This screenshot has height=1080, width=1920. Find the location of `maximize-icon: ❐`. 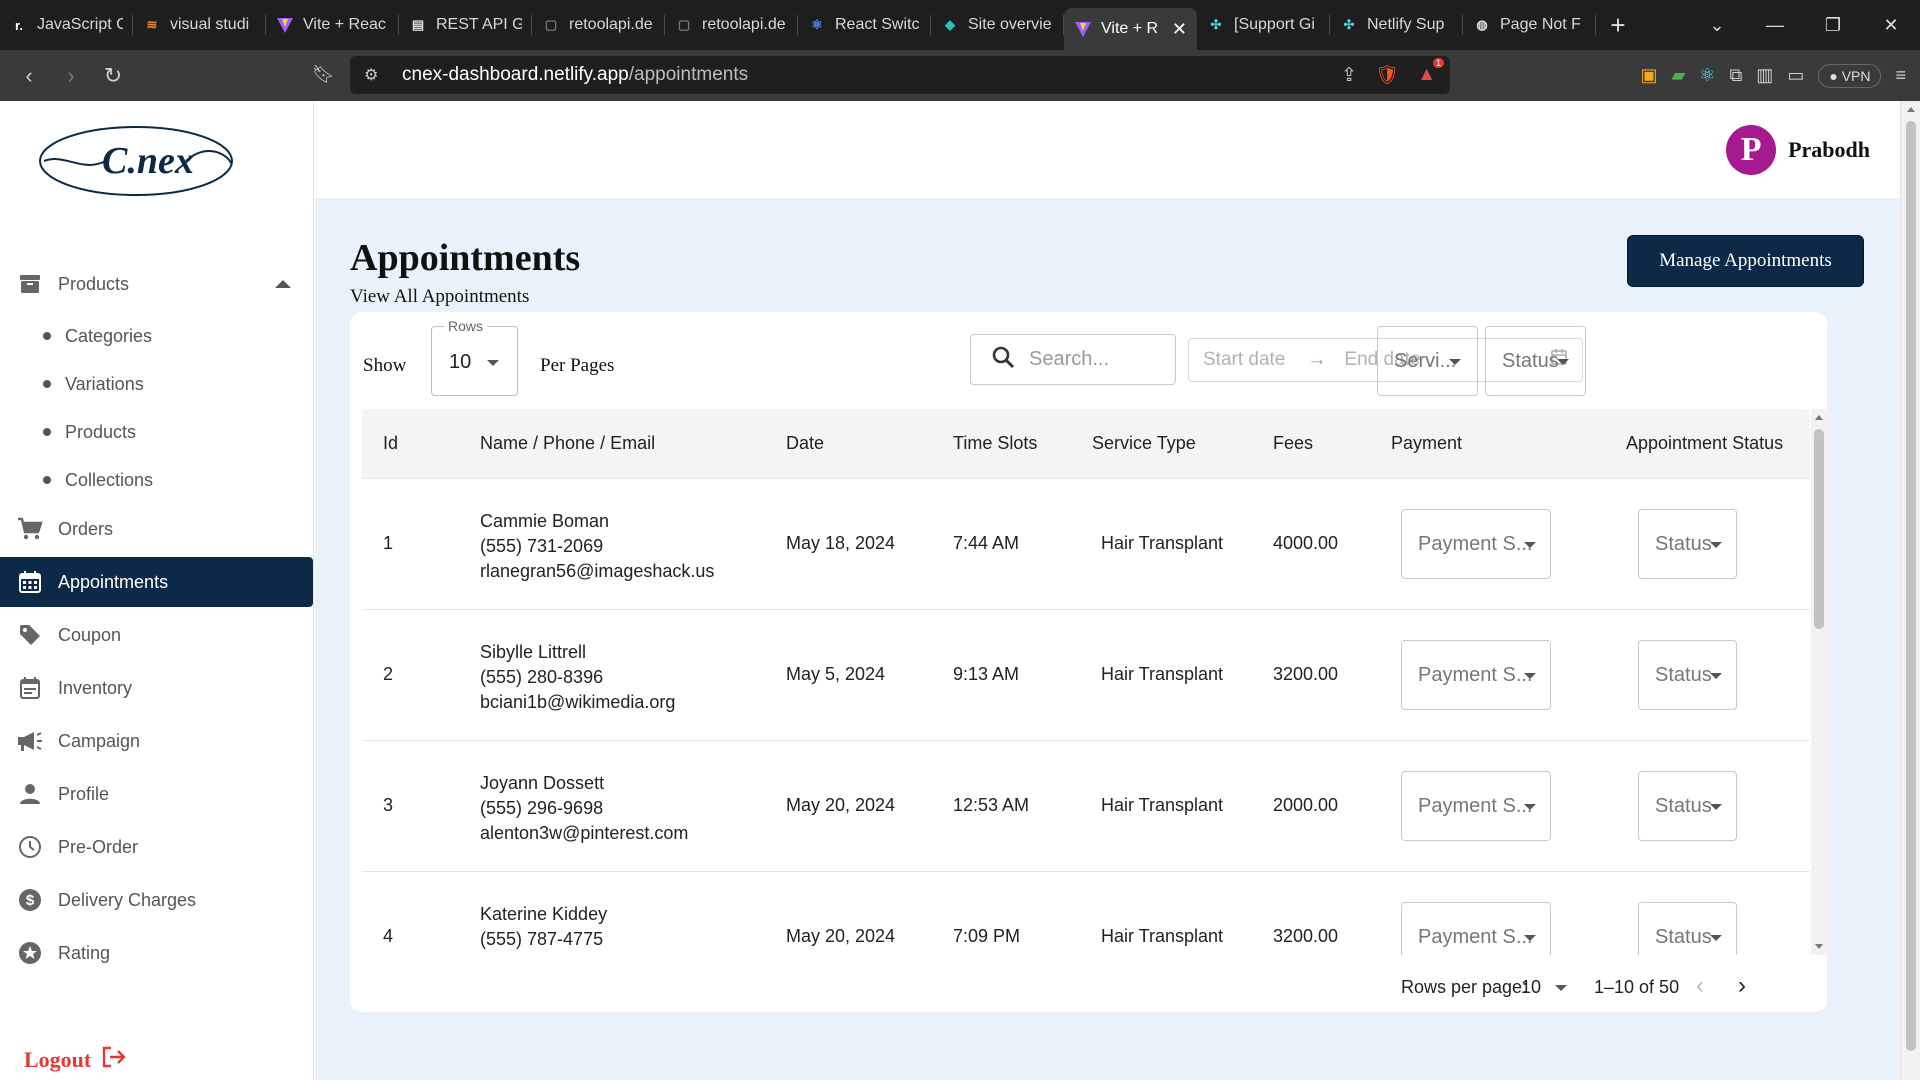

maximize-icon: ❐ is located at coordinates (1833, 25).